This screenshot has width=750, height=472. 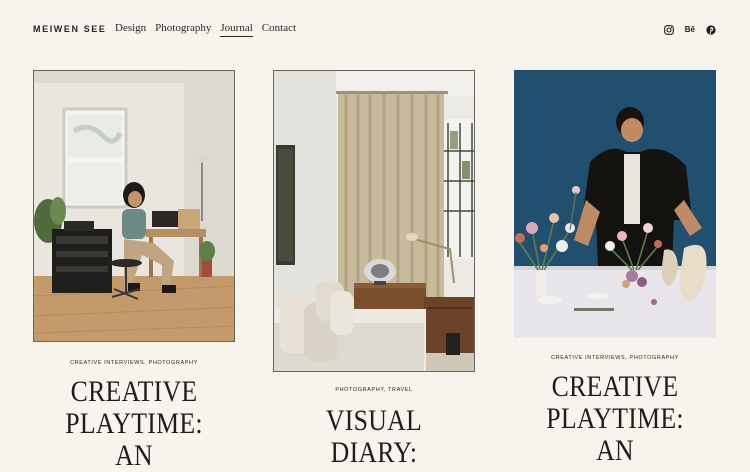 What do you see at coordinates (668, 29) in the screenshot?
I see `instagram-icon` at bounding box center [668, 29].